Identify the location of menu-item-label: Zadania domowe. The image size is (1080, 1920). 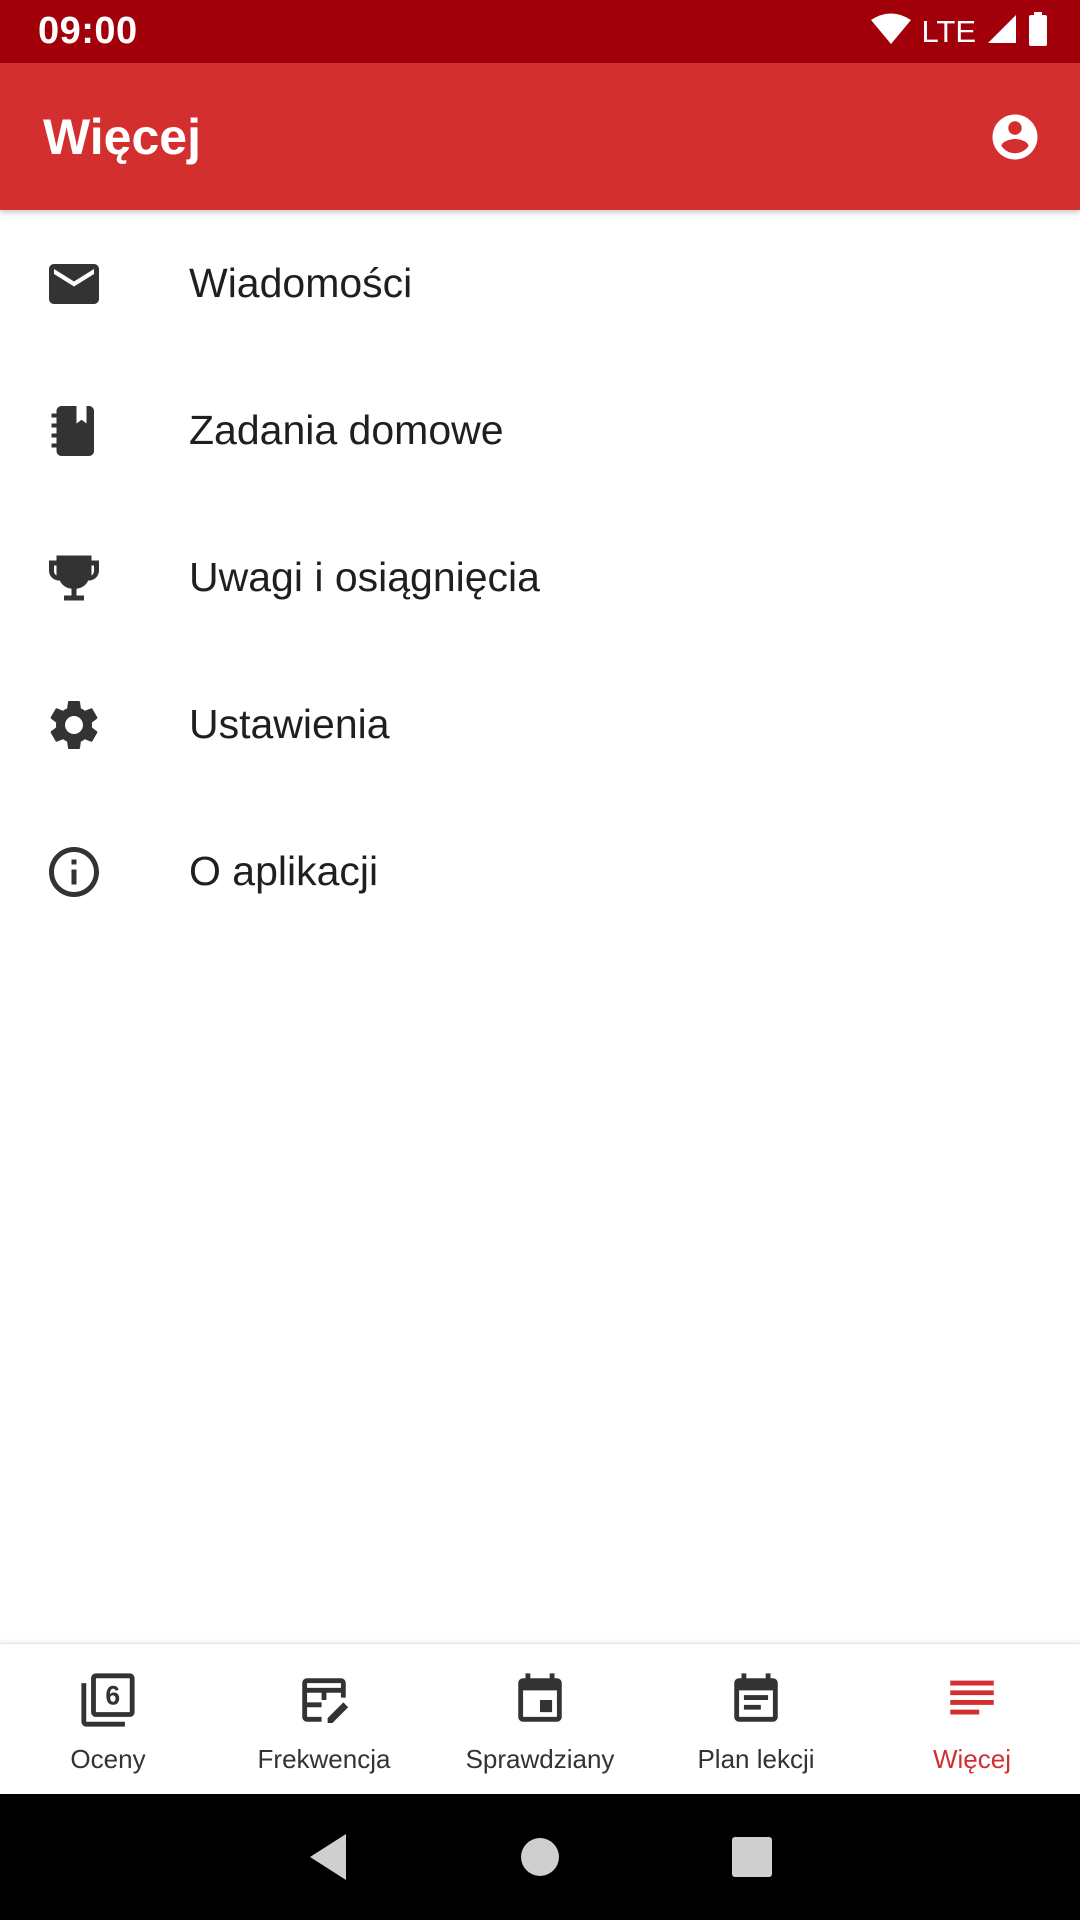
(346, 430).